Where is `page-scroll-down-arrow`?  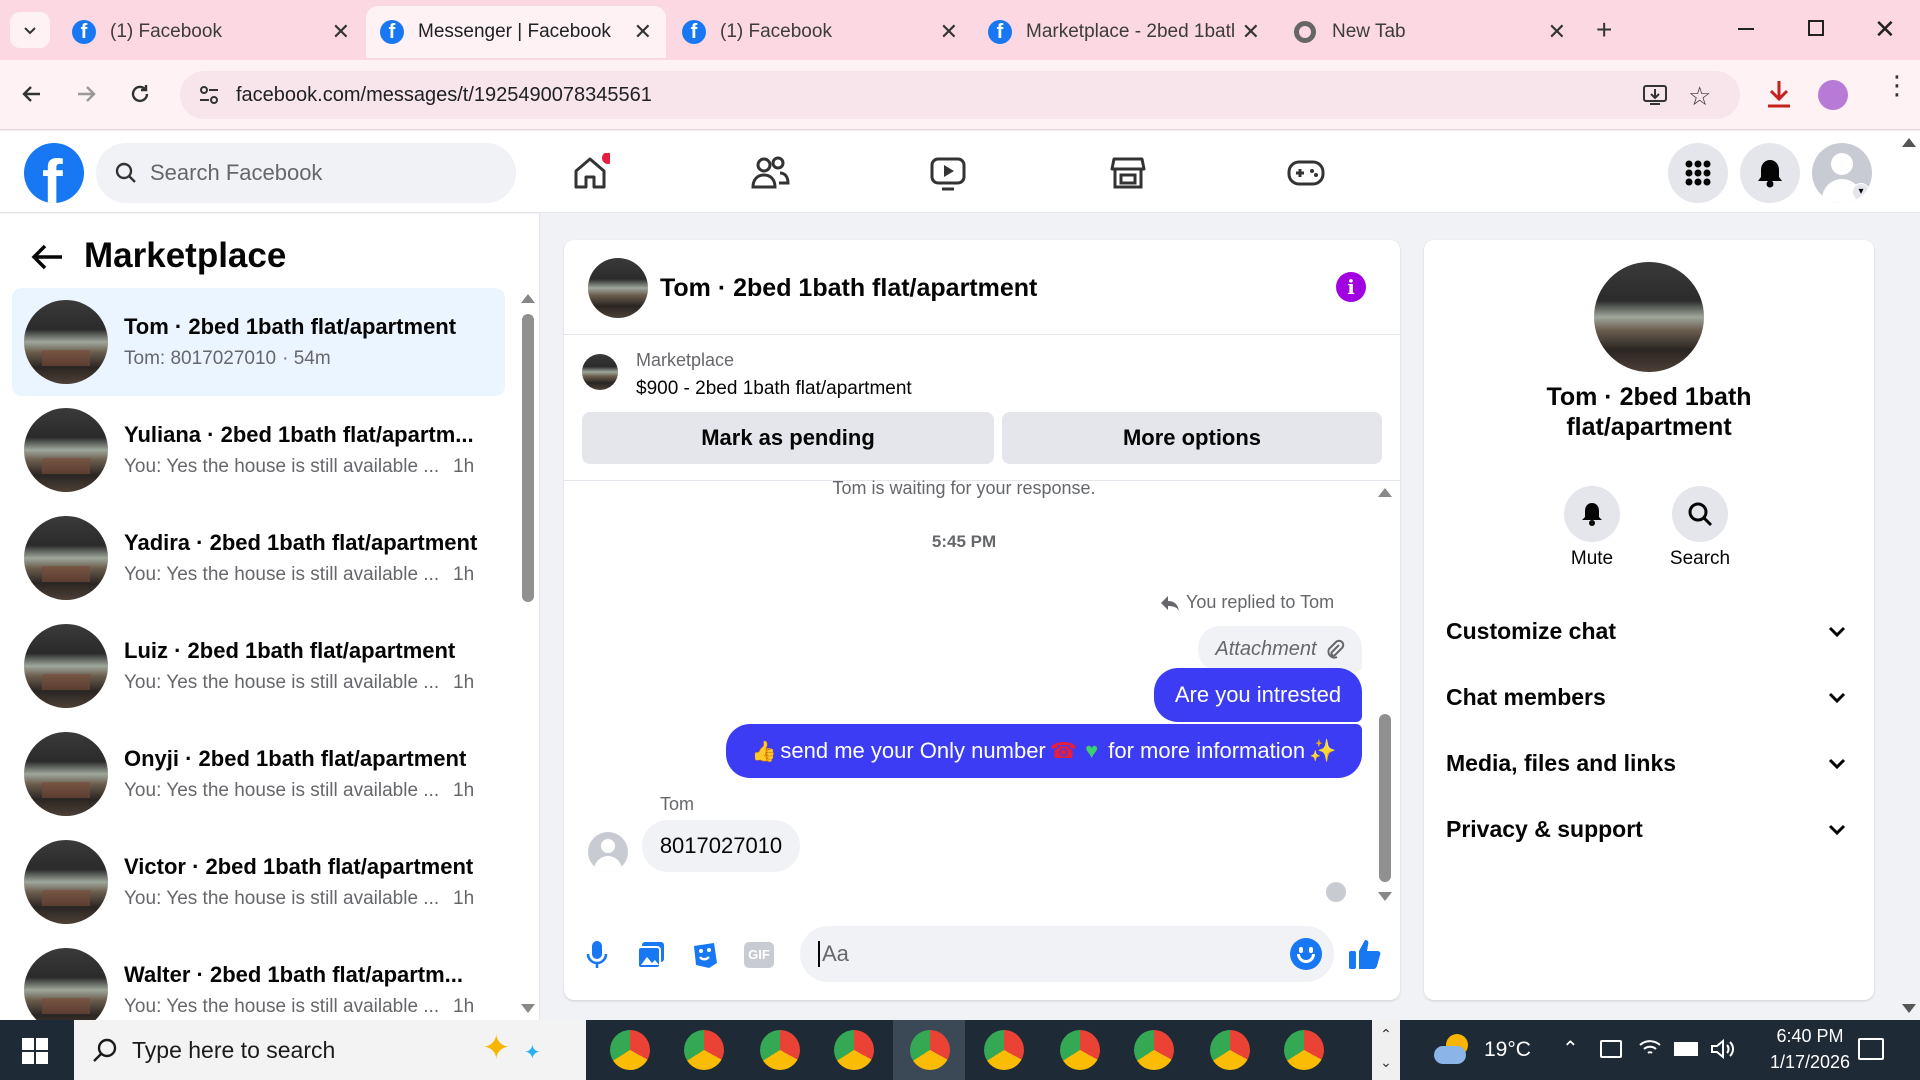
page-scroll-down-arrow is located at coordinates (1909, 1008).